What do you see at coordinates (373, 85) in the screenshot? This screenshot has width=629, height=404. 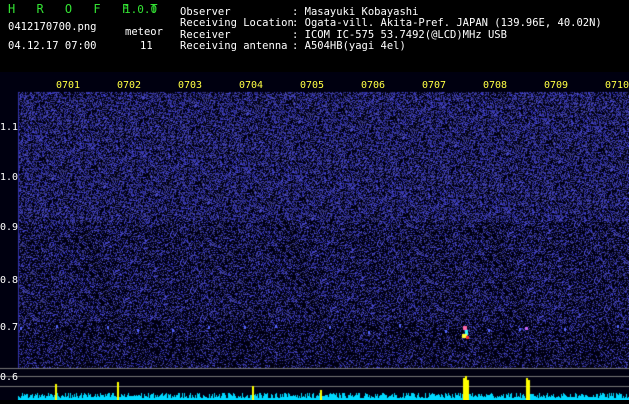 I see `x-tick-label: 0706` at bounding box center [373, 85].